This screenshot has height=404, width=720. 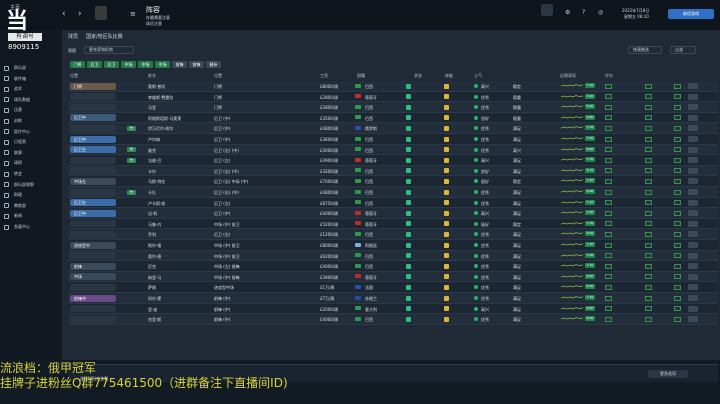 I want to click on position-select-empty, so click(x=93, y=224).